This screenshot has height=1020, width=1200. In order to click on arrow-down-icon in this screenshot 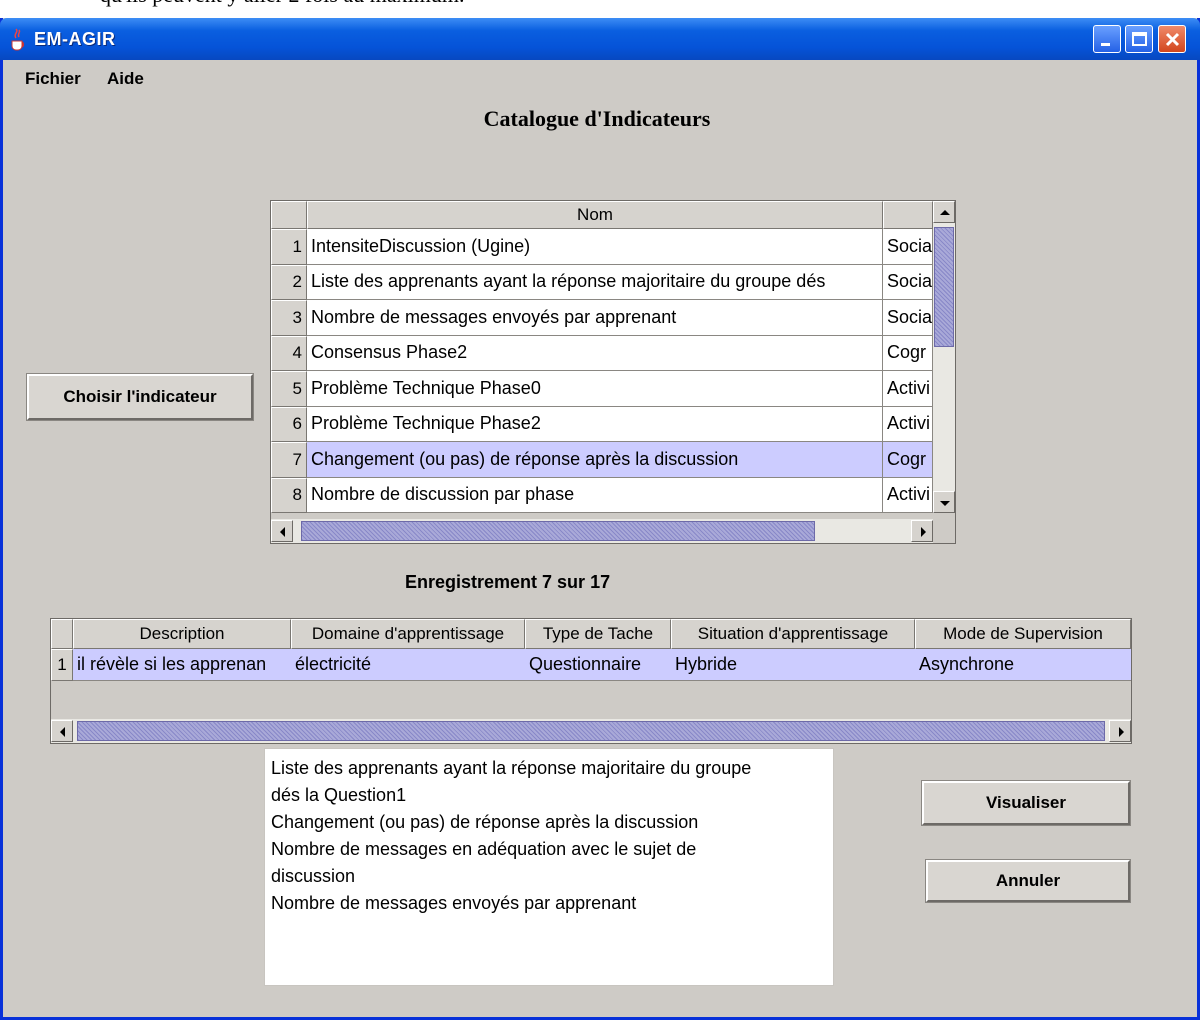, I will do `click(945, 503)`.